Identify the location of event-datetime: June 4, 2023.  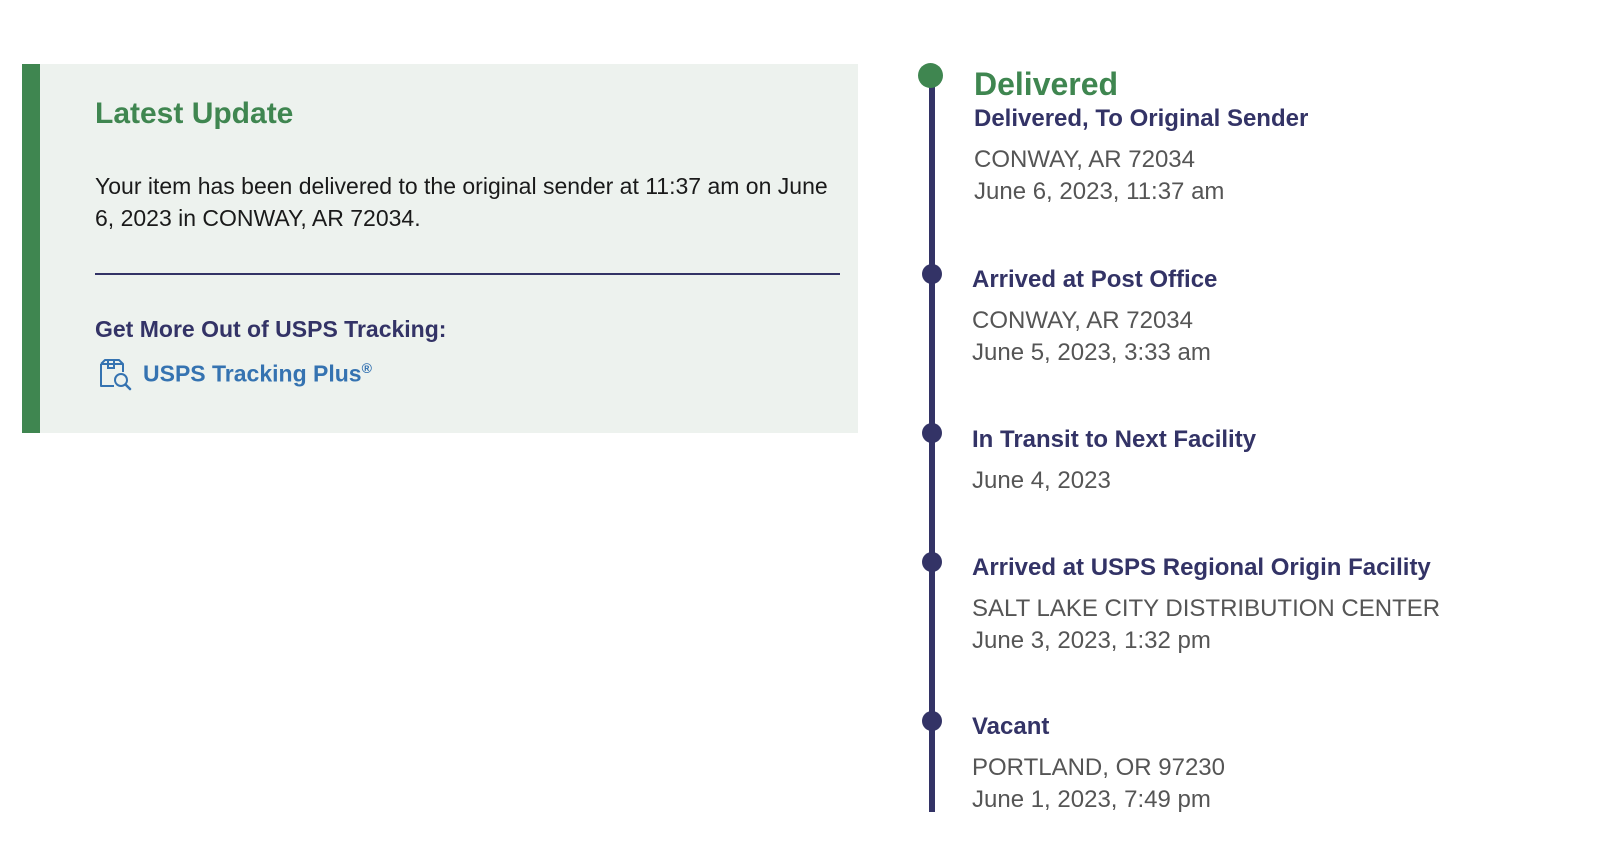
(1041, 480).